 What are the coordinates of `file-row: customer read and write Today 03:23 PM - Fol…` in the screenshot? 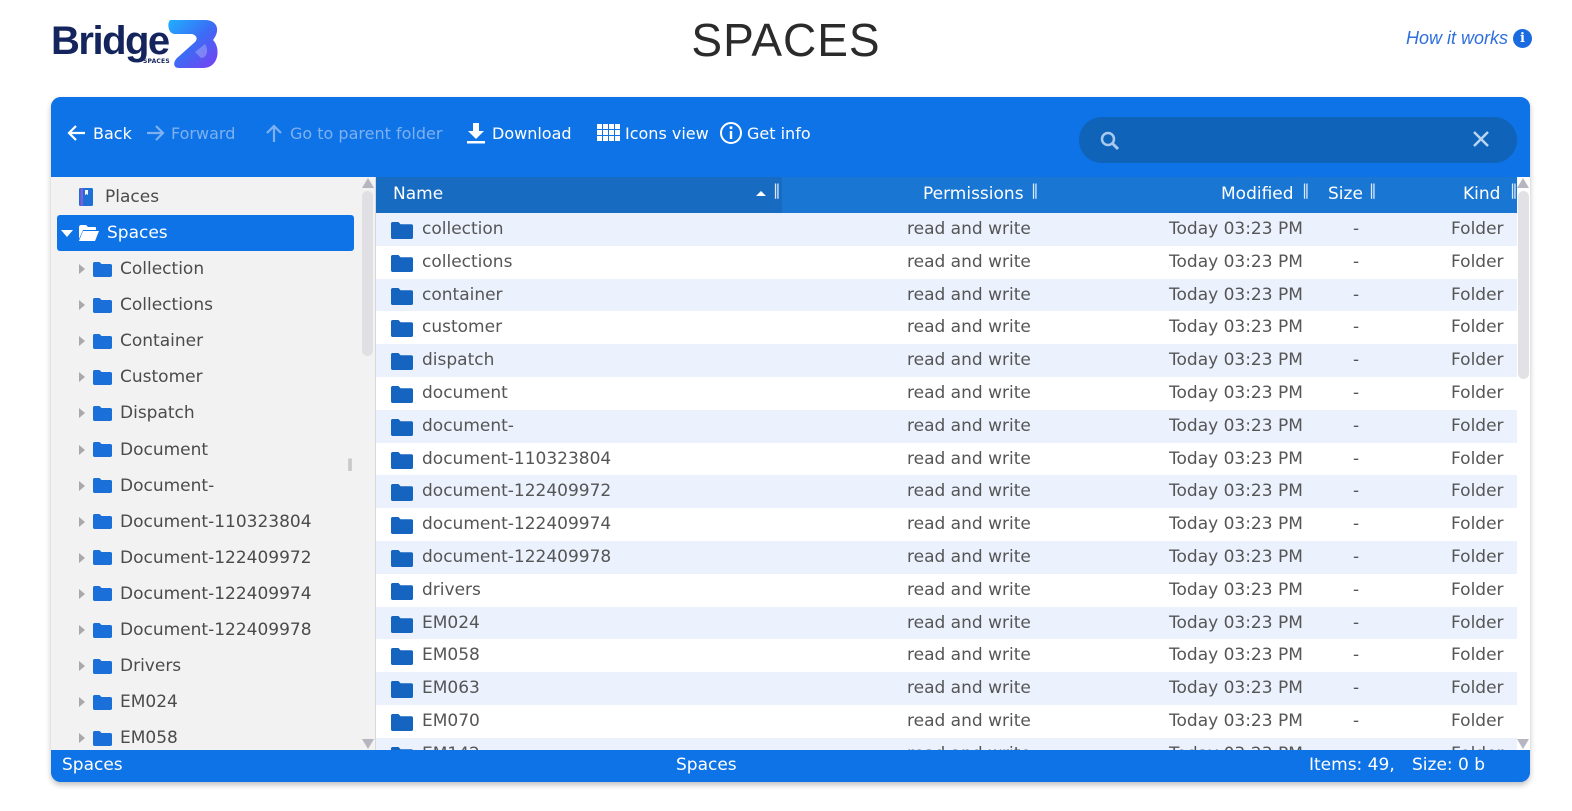 It's located at (946, 328).